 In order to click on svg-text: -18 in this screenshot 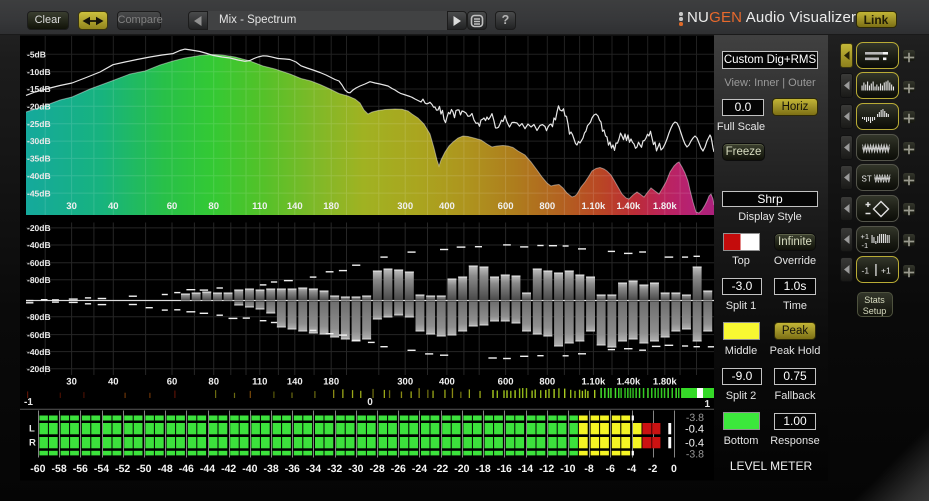, I will do `click(483, 469)`.